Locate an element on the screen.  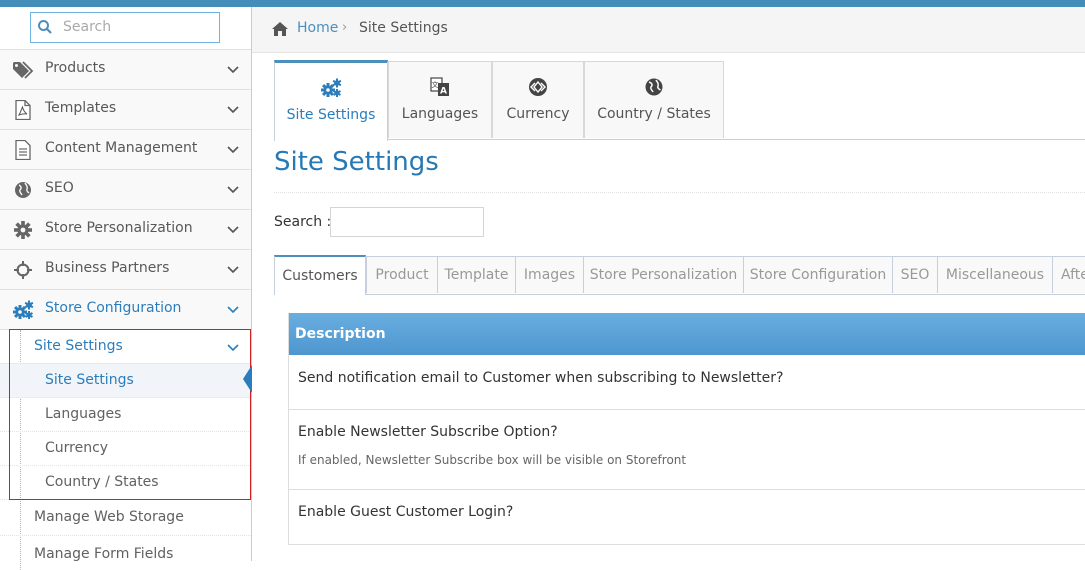
sidebar-item-seo: SEO is located at coordinates (125, 190).